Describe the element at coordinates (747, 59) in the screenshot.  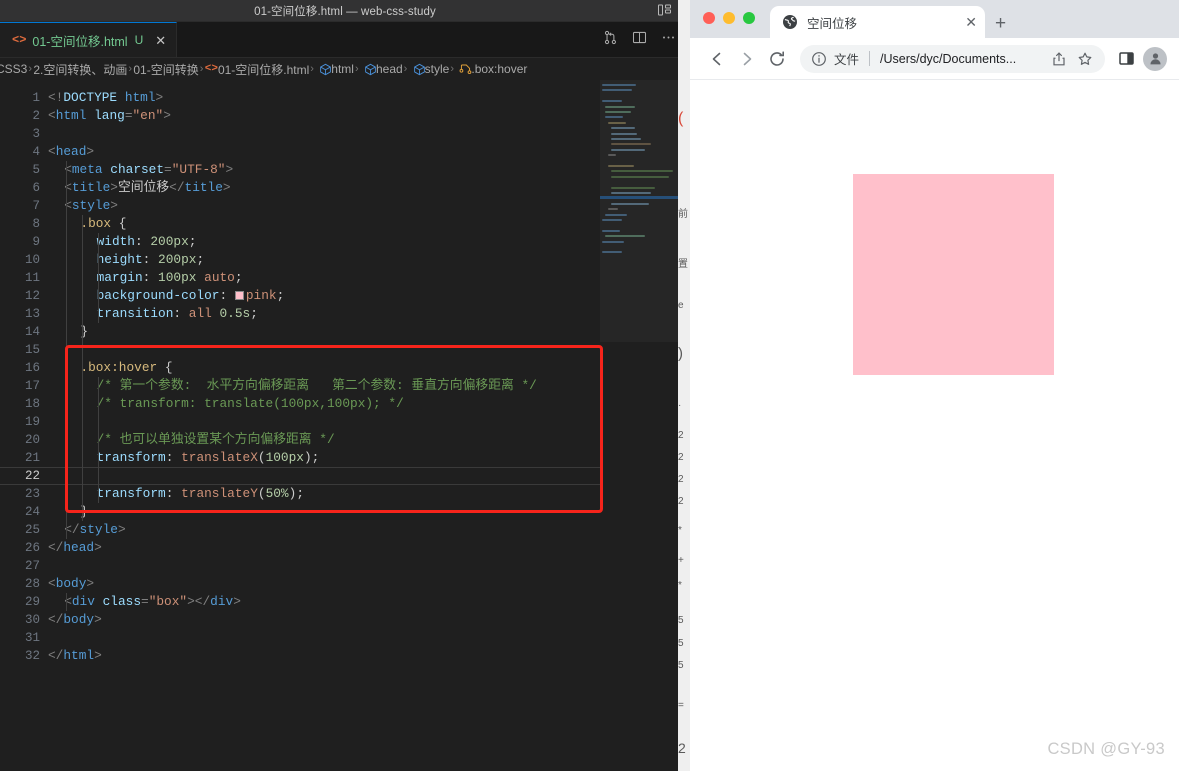
I see `forward-button` at that location.